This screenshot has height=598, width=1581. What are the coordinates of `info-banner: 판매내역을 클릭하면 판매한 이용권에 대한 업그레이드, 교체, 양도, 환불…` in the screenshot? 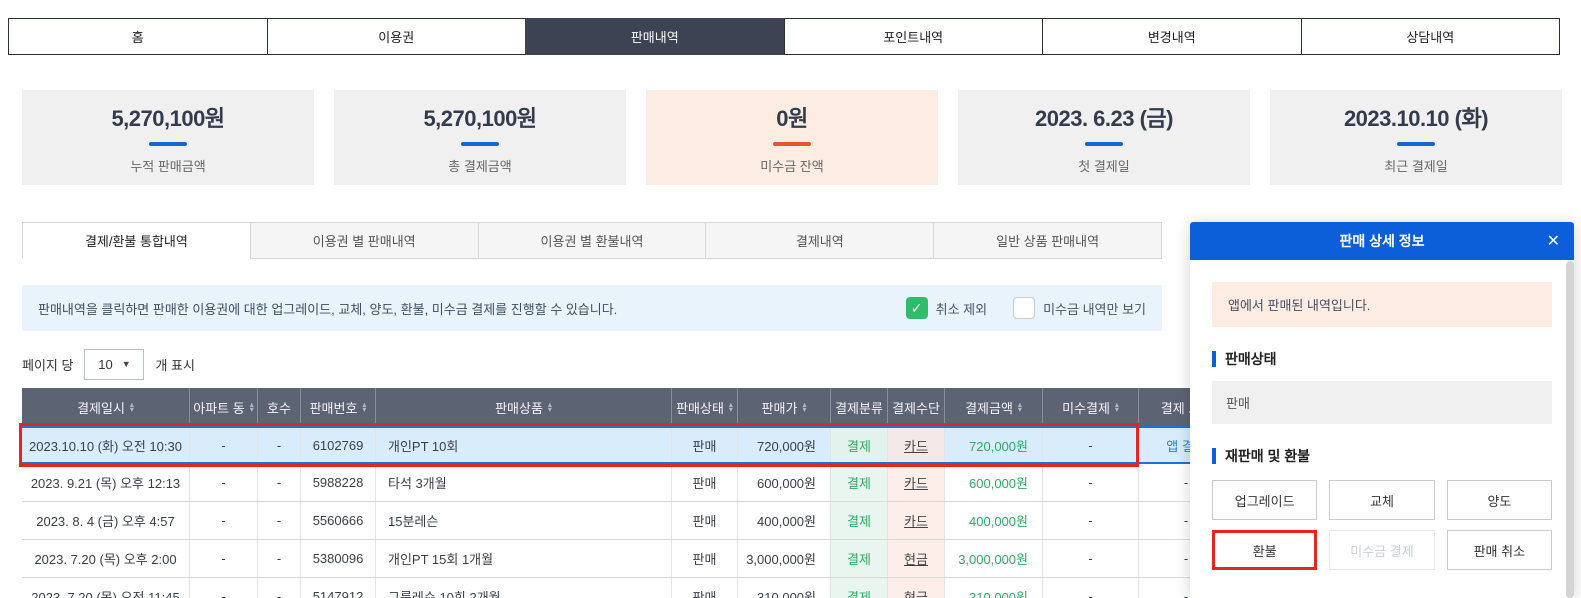 It's located at (592, 308).